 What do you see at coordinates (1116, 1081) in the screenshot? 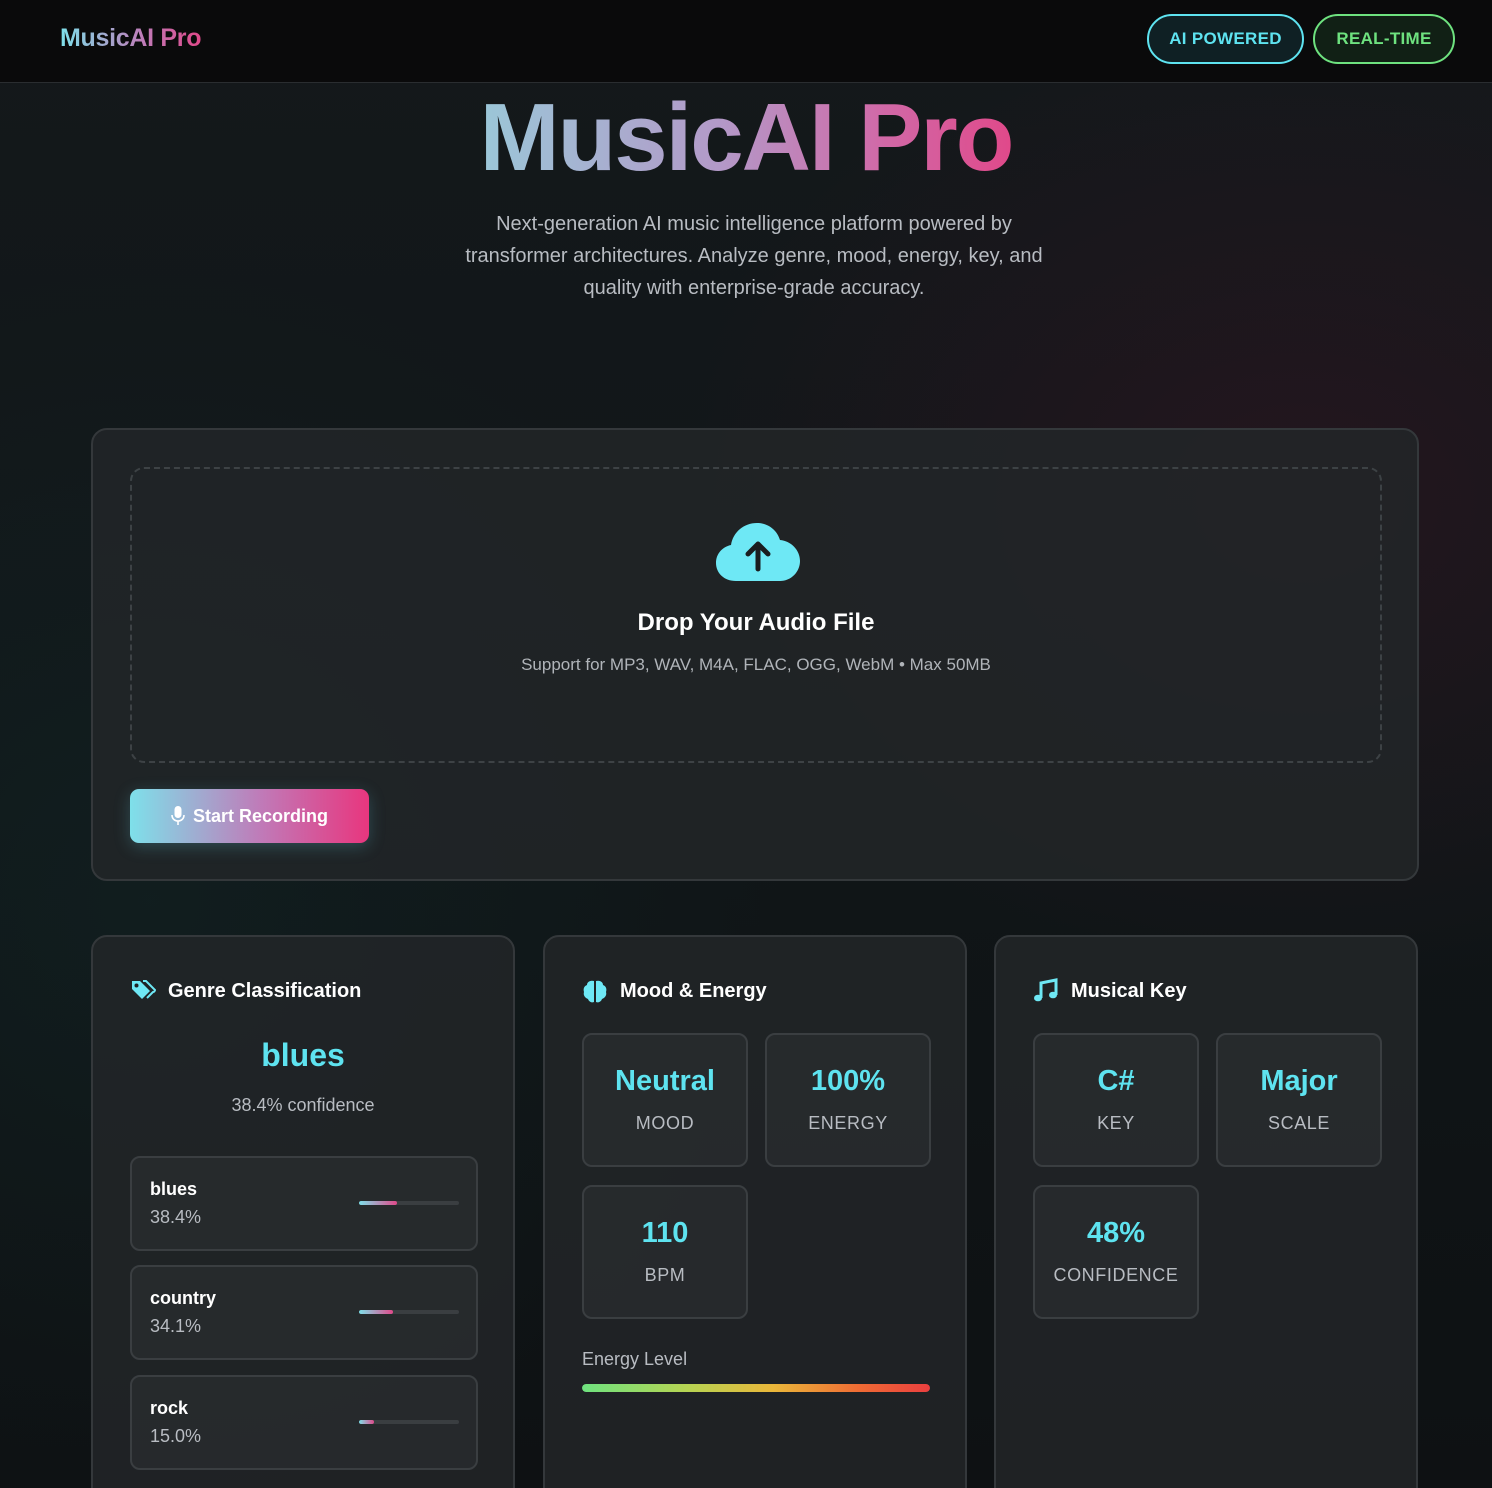
I see `key-value: C#` at bounding box center [1116, 1081].